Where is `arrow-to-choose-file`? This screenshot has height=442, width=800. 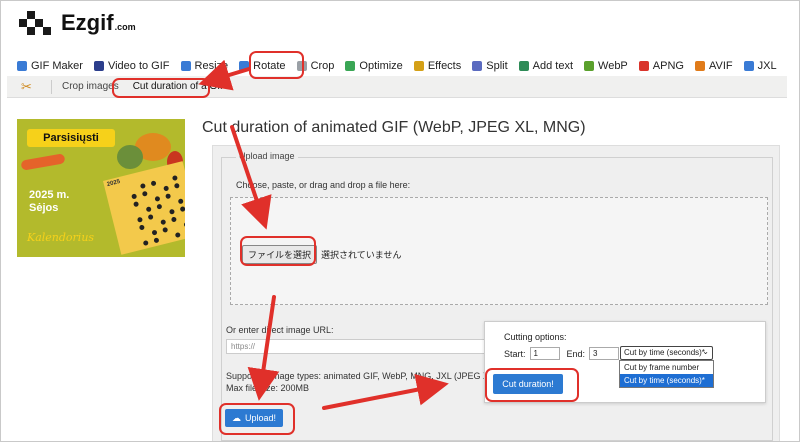 arrow-to-choose-file is located at coordinates (251, 177).